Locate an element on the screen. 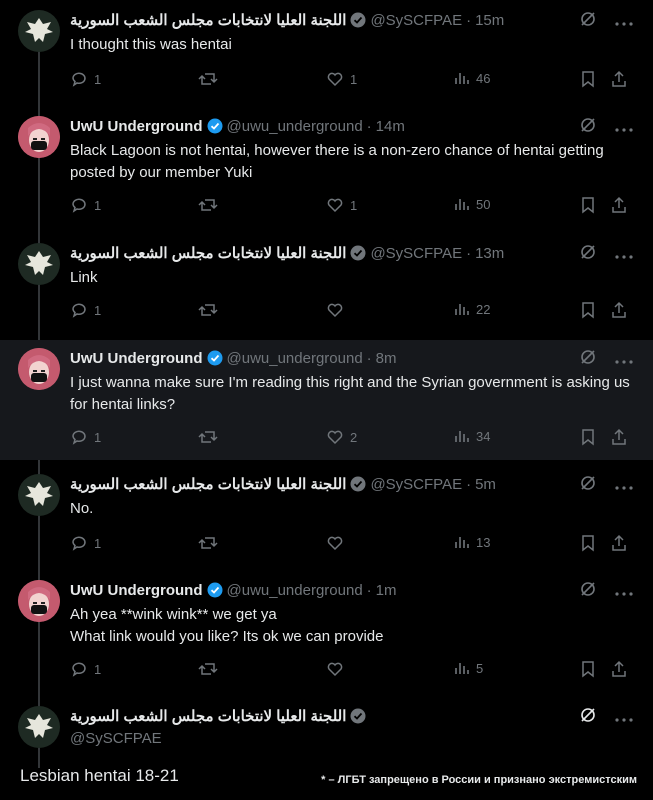 Image resolution: width=653 pixels, height=800 pixels. views-button: 50 is located at coordinates (472, 204).